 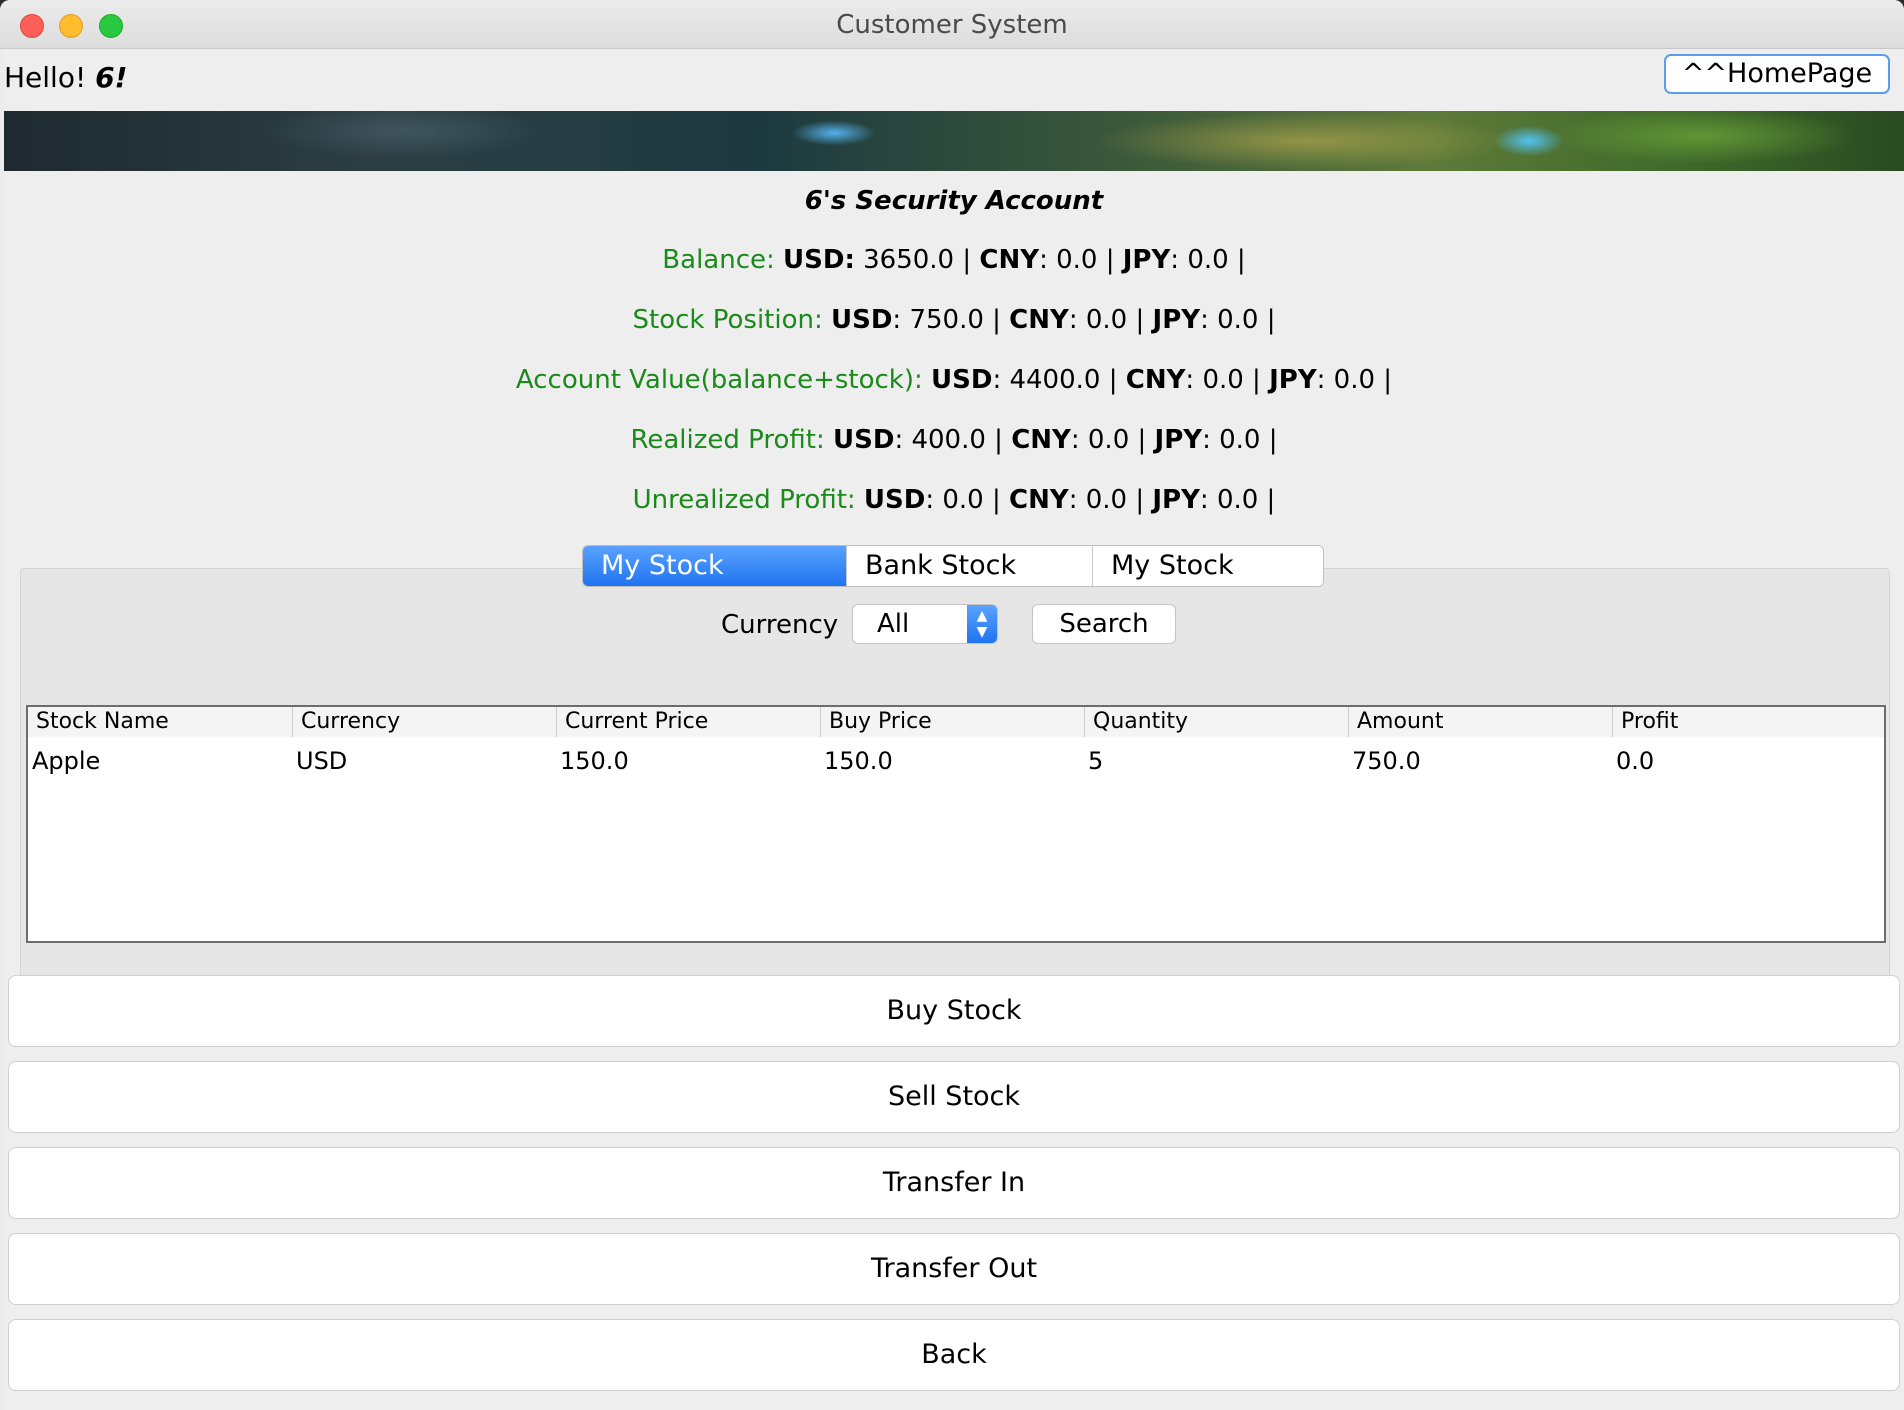 I want to click on usd-value: 3650.0 |, so click(x=917, y=260).